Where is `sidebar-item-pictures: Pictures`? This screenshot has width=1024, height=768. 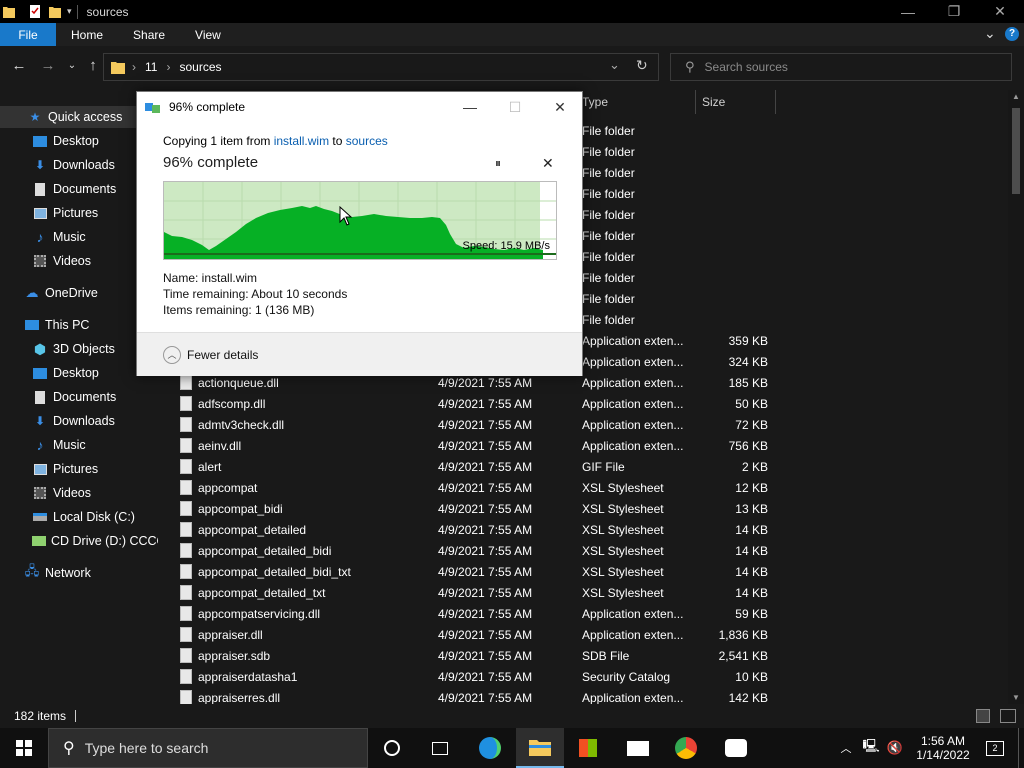
sidebar-item-pictures: Pictures is located at coordinates (79, 213).